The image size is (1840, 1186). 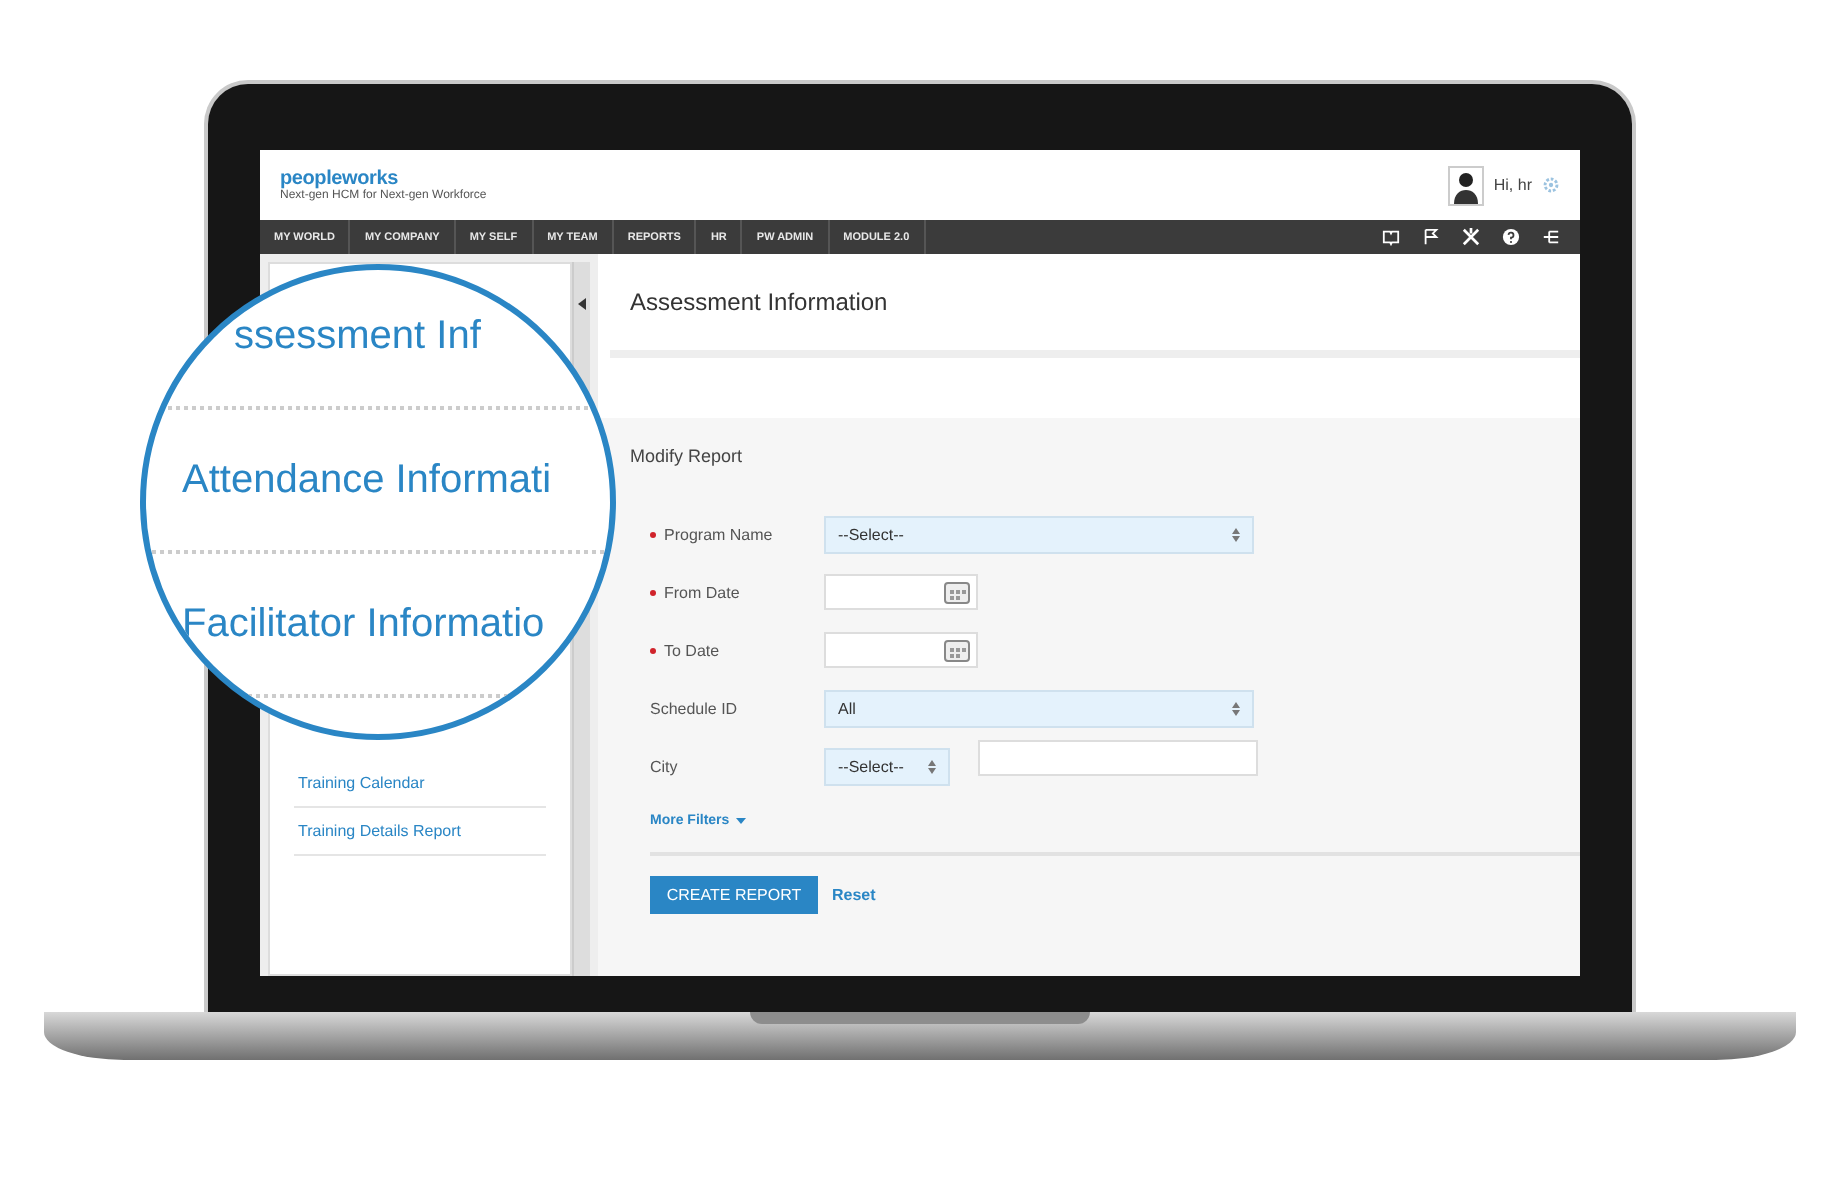 I want to click on reset-link: Reset, so click(x=854, y=895).